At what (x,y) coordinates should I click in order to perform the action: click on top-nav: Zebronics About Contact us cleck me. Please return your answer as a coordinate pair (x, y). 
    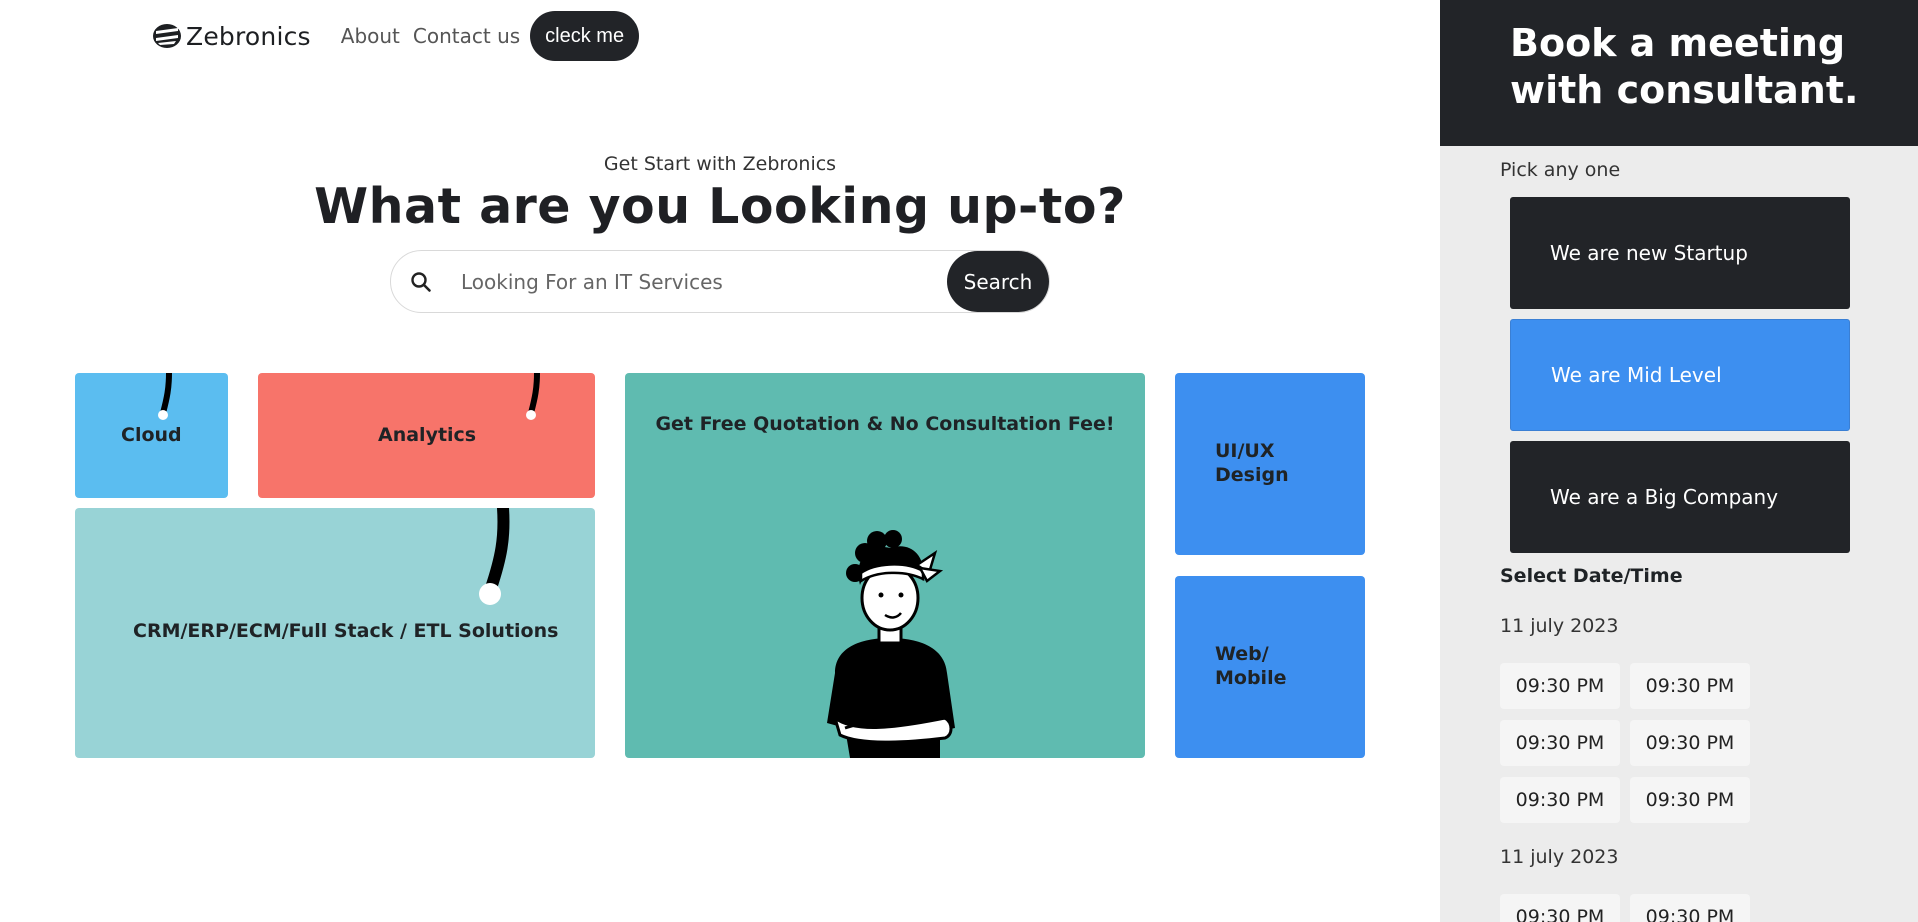
    Looking at the image, I should click on (396, 36).